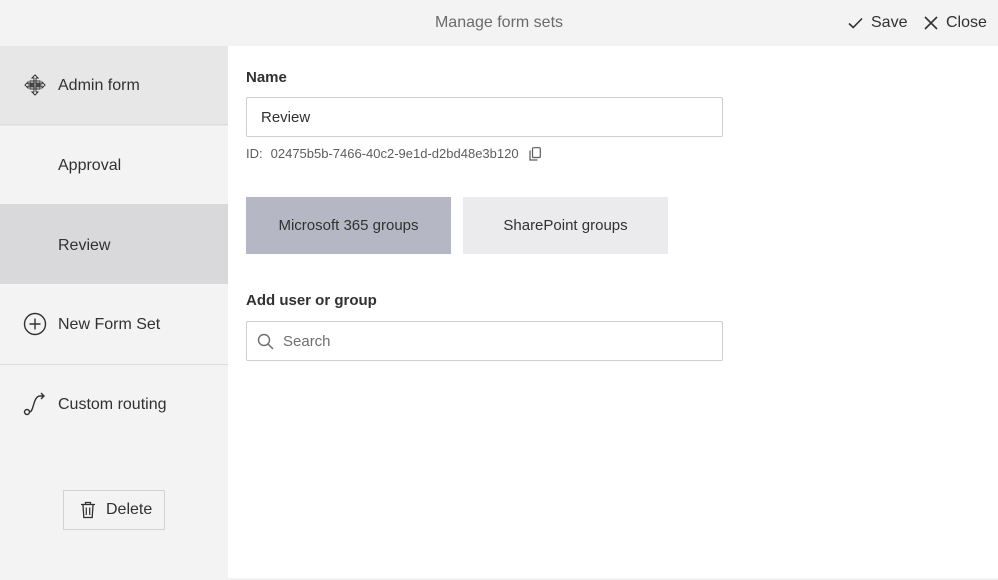  I want to click on save-label: Save, so click(889, 22).